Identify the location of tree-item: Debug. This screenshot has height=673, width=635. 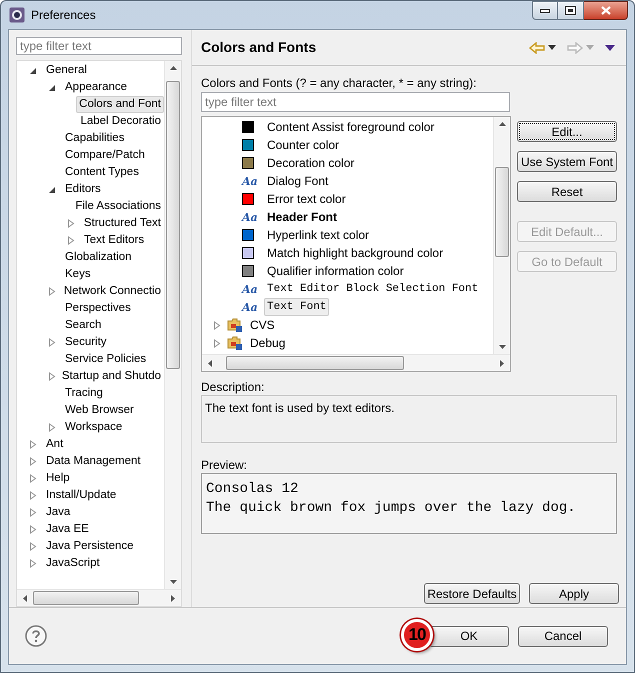
(267, 343).